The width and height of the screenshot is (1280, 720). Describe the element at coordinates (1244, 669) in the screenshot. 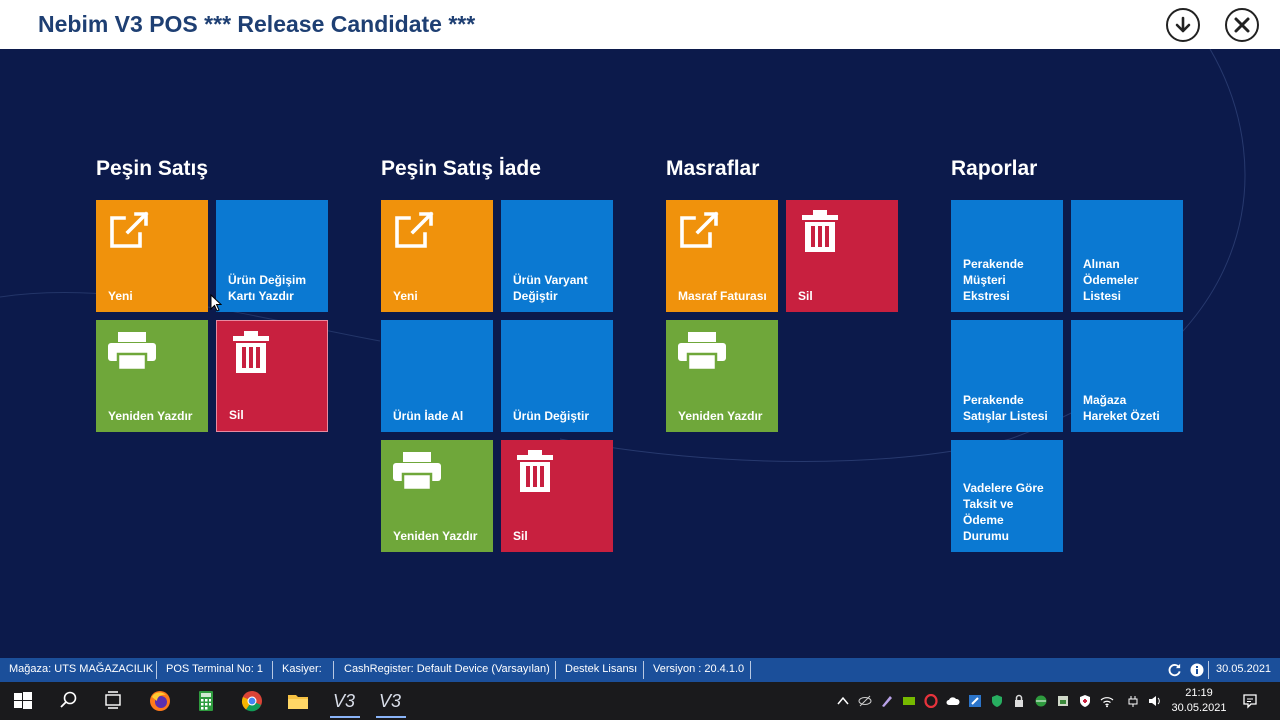

I see `status-date: 30.05.2021` at that location.